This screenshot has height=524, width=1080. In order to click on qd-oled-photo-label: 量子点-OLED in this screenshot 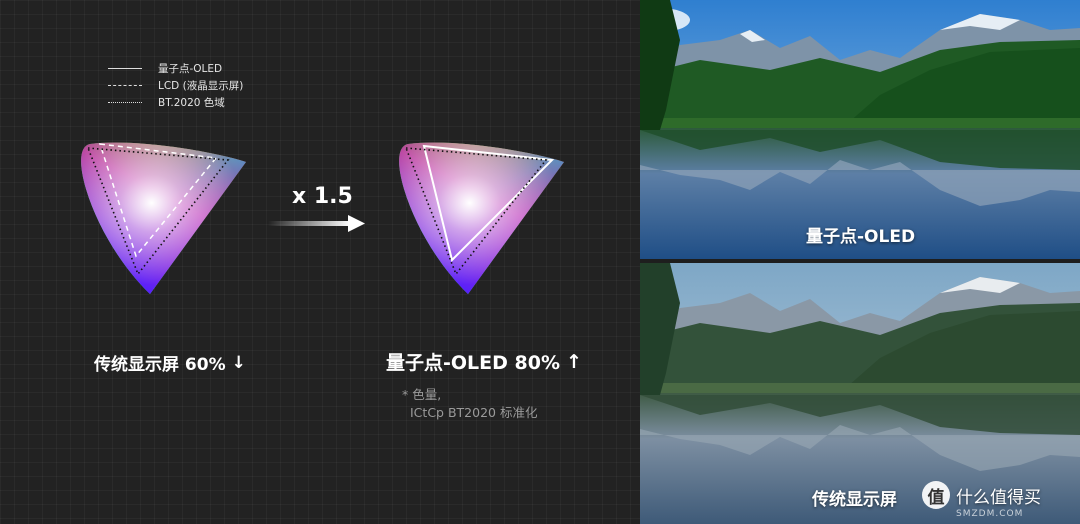, I will do `click(861, 237)`.